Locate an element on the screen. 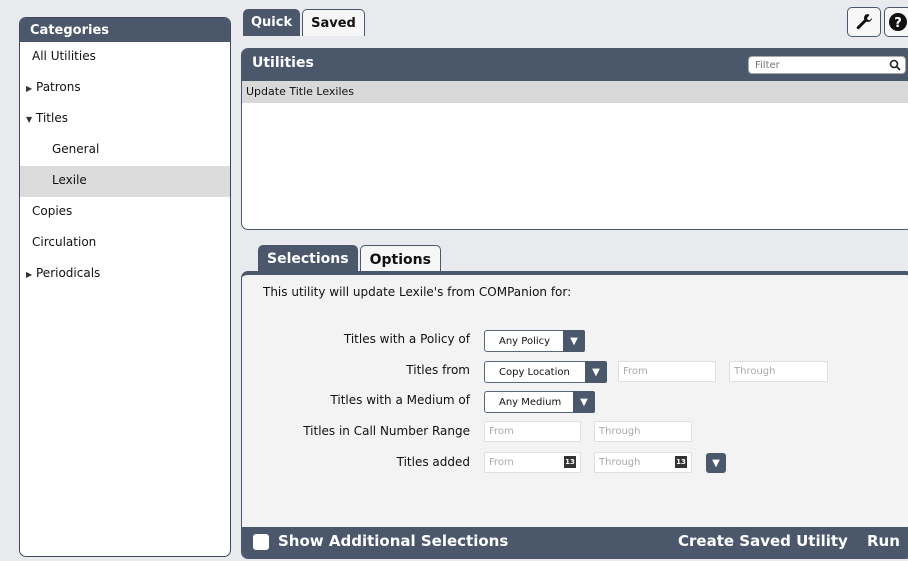  run-button: Run is located at coordinates (883, 541).